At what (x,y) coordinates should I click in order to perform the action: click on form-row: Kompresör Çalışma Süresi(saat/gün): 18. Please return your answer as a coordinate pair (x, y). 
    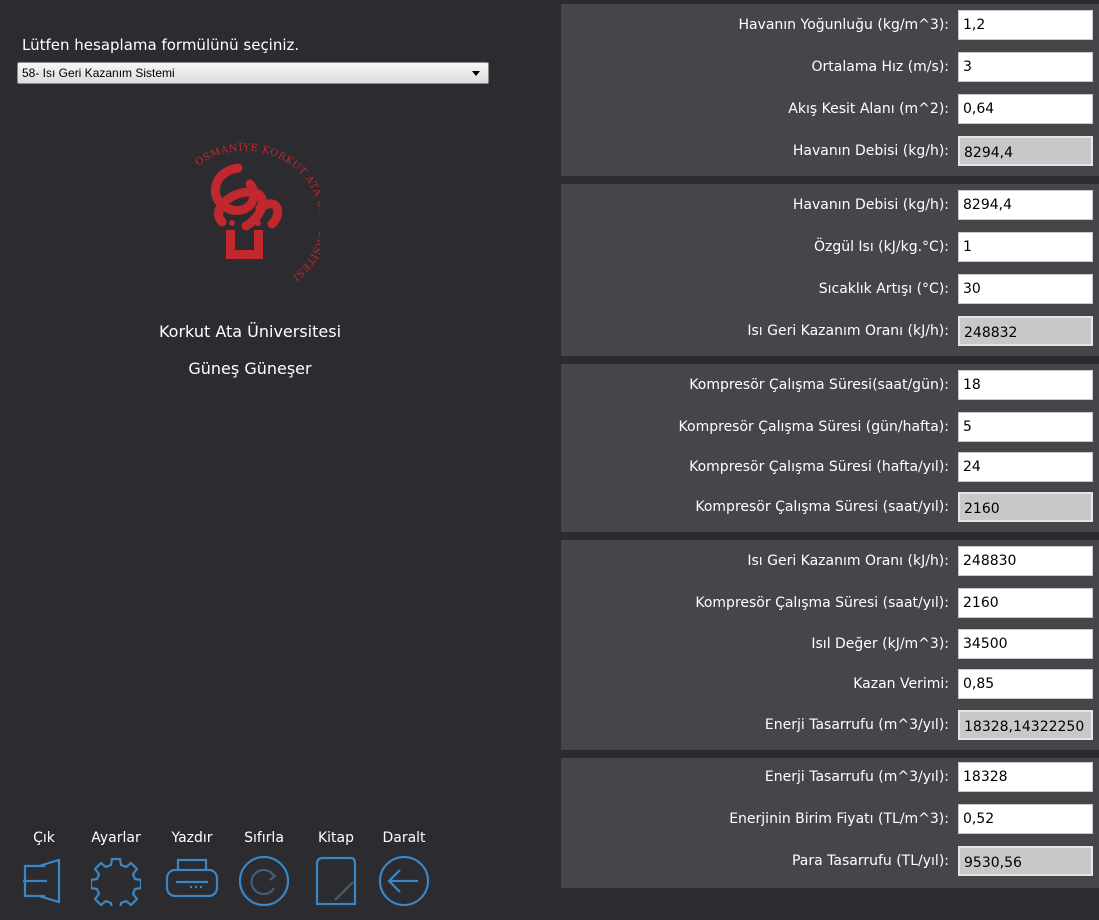
    Looking at the image, I should click on (830, 385).